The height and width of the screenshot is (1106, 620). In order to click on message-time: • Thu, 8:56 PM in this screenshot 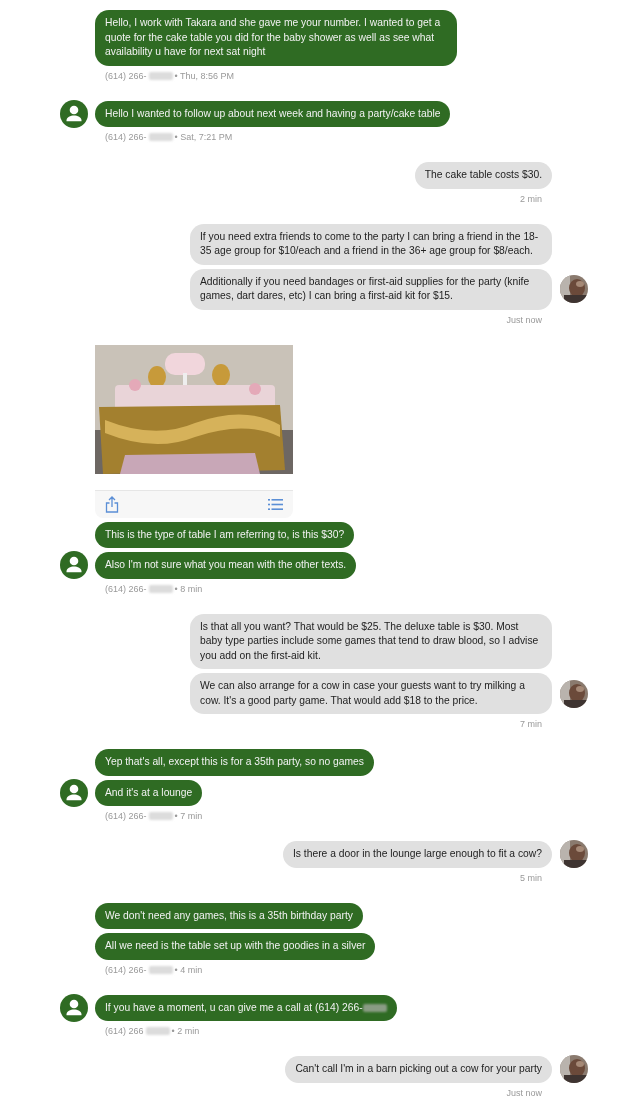, I will do `click(204, 75)`.